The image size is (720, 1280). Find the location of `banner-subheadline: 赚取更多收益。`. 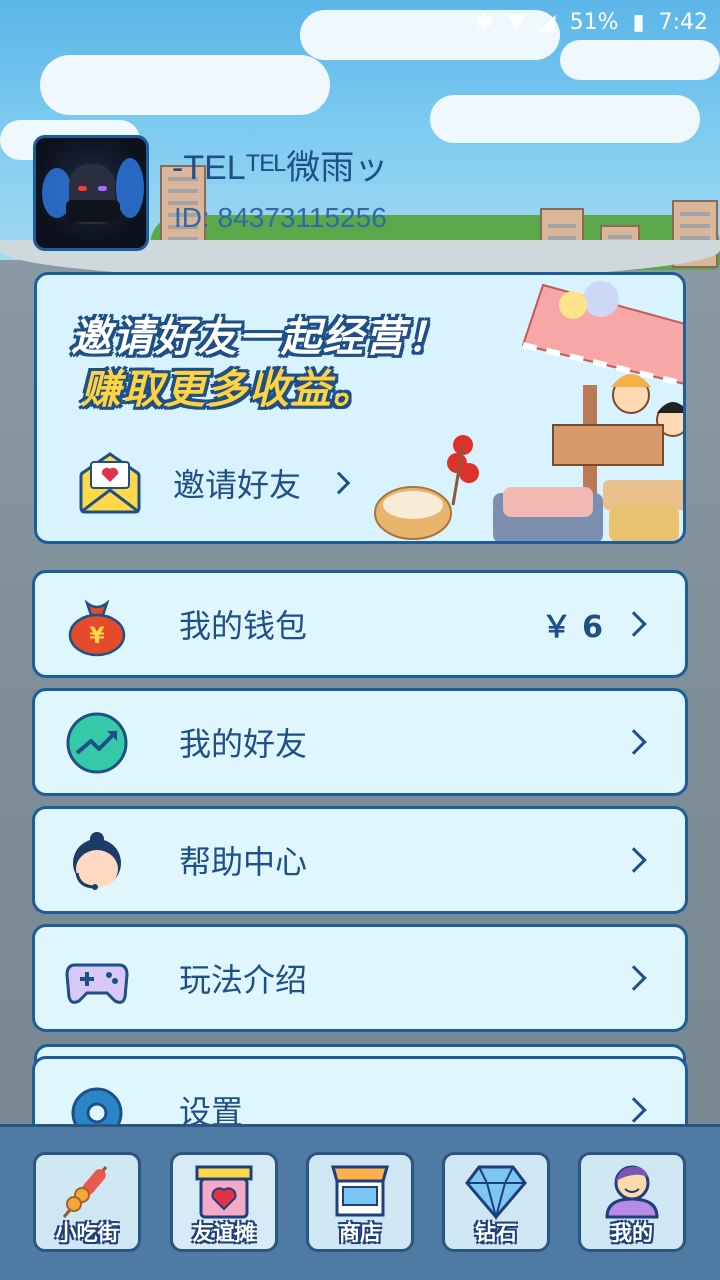

banner-subheadline: 赚取更多收益。 is located at coordinates (228, 390).